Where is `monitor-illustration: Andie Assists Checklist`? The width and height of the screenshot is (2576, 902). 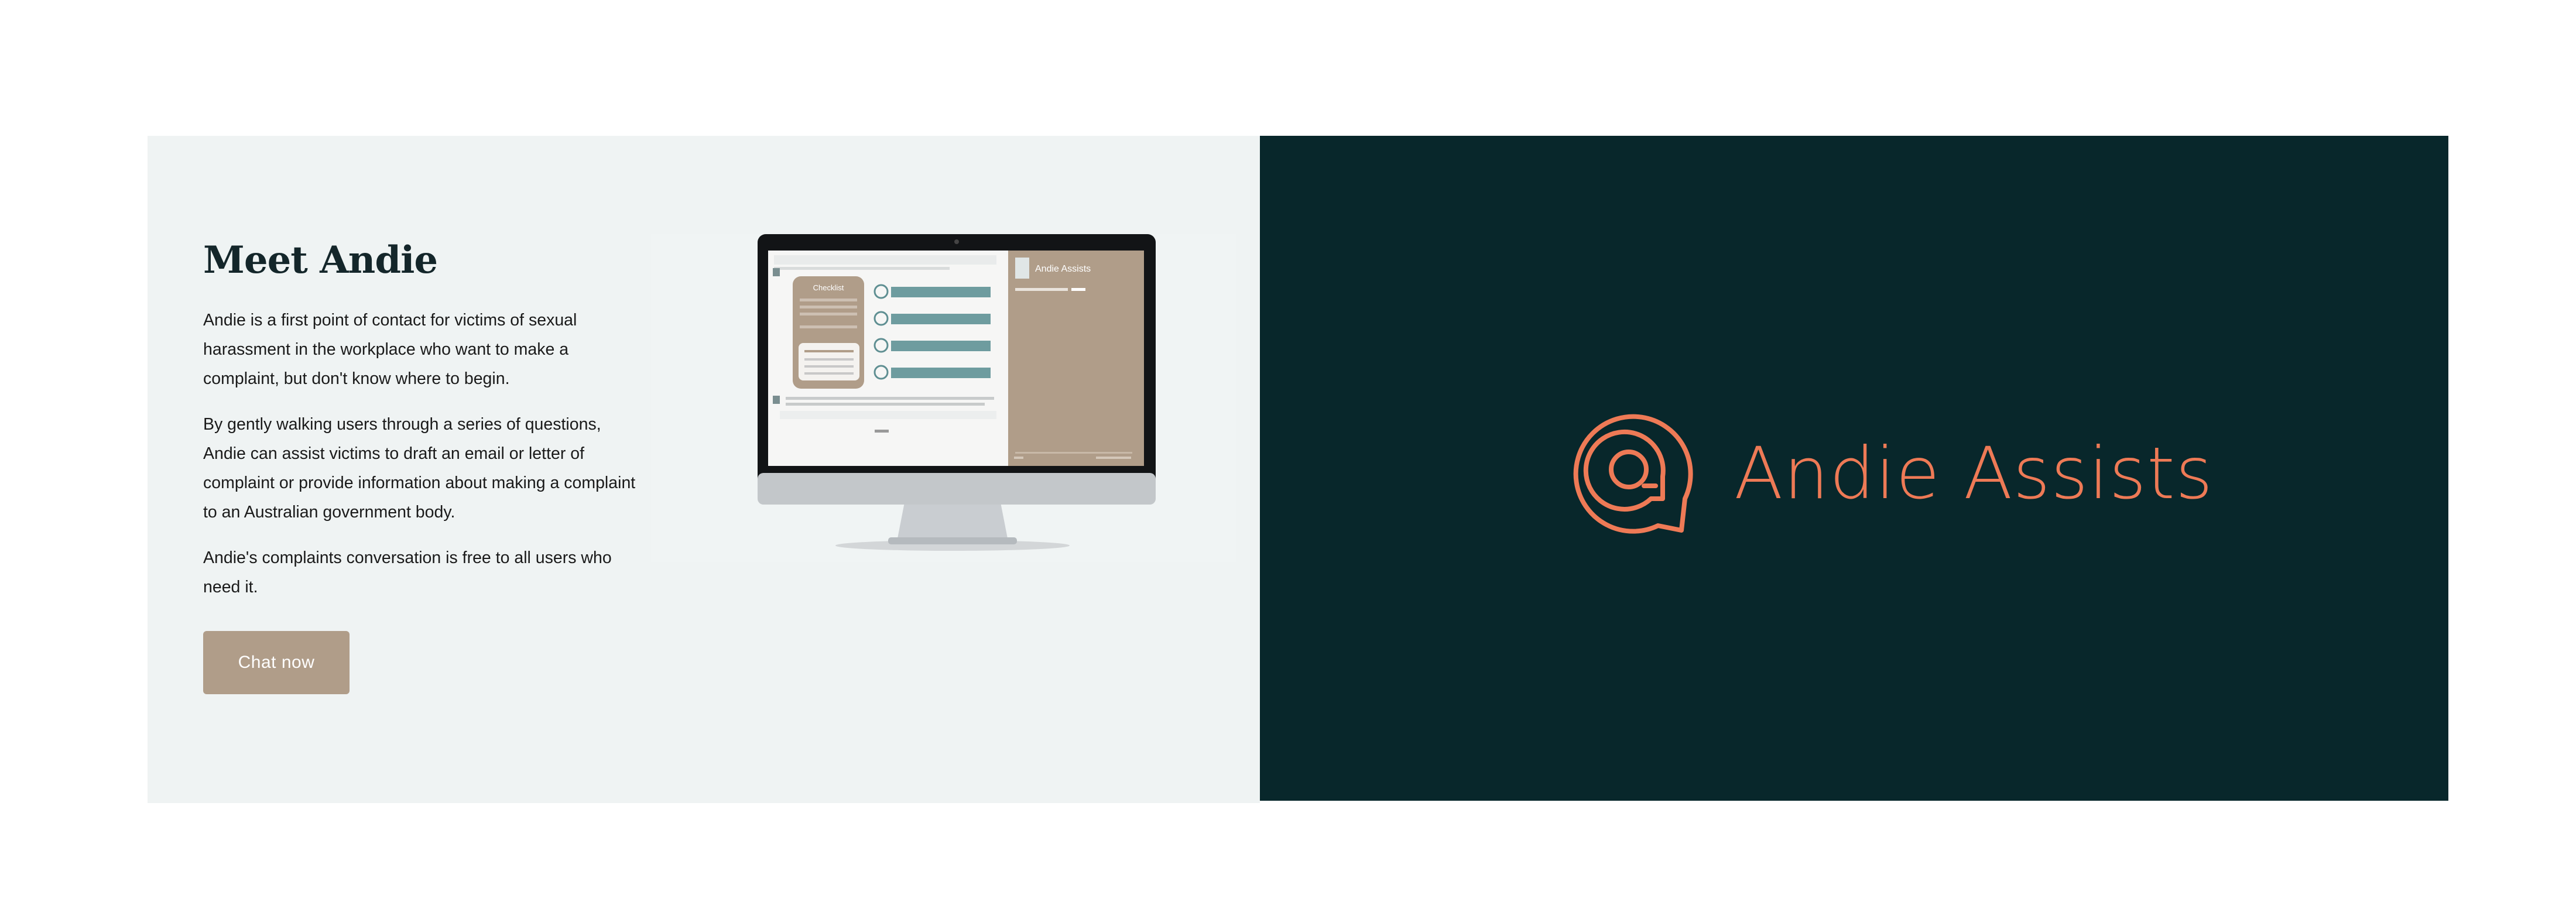 monitor-illustration: Andie Assists Checklist is located at coordinates (943, 398).